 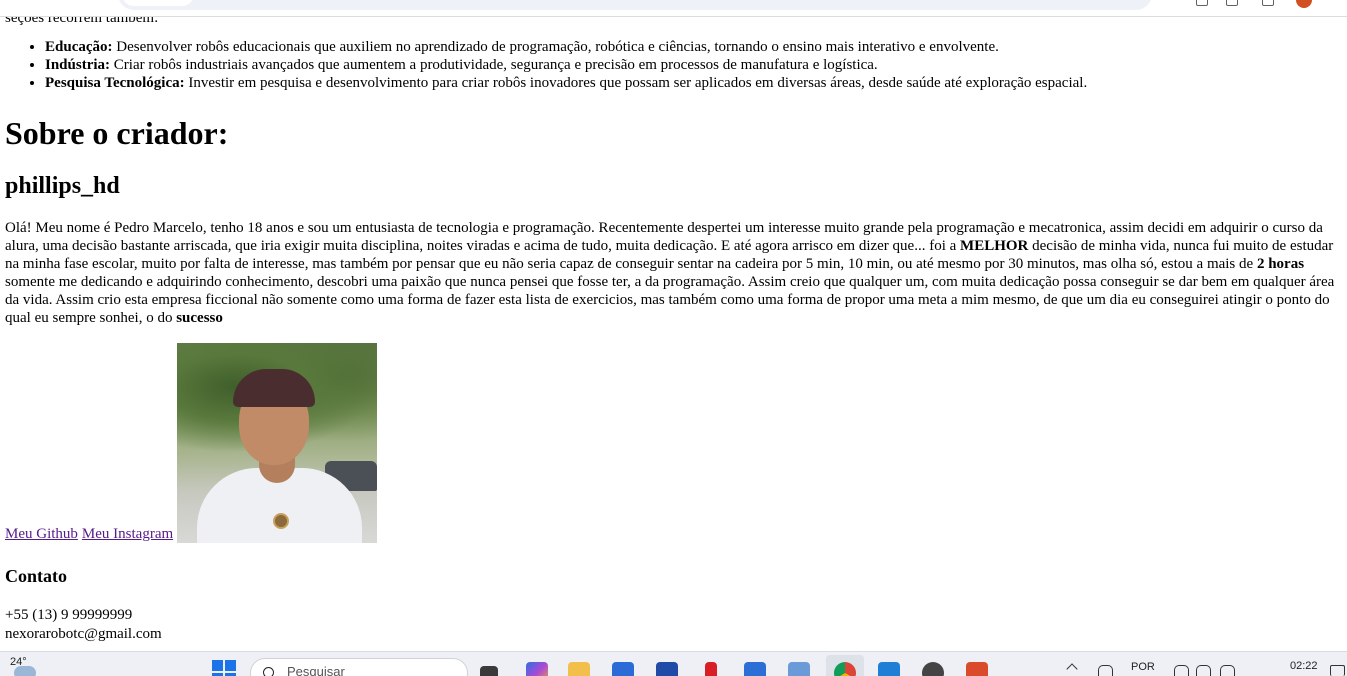 I want to click on network-icon, so click(x=1105, y=670).